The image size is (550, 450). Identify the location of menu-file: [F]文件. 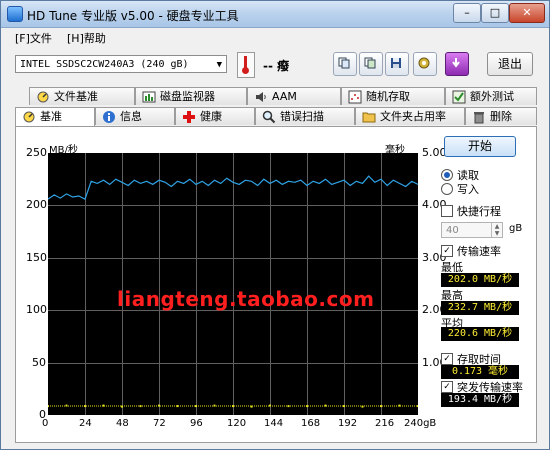
(33, 38).